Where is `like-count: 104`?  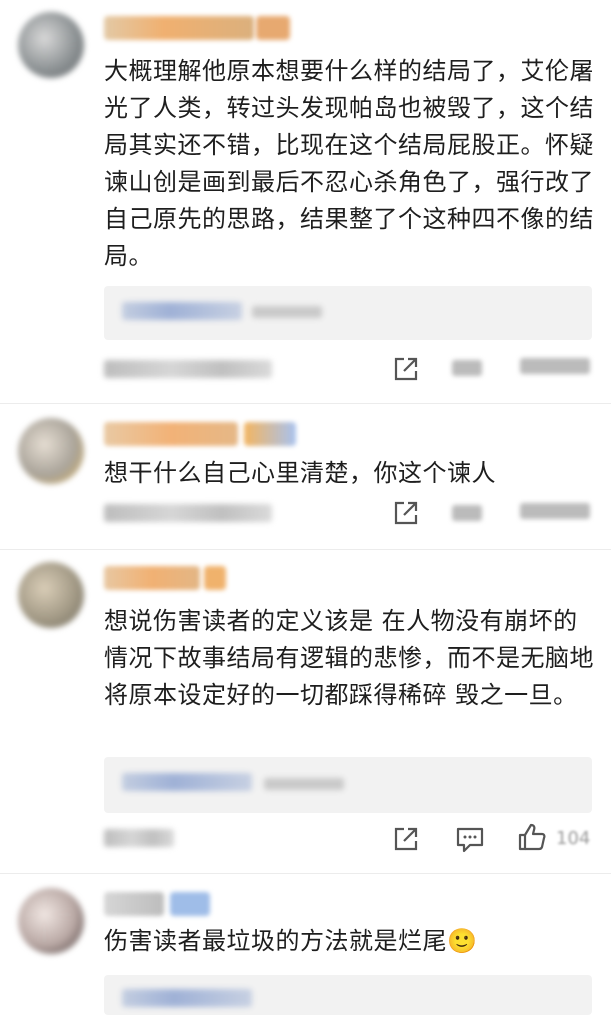 like-count: 104 is located at coordinates (573, 838).